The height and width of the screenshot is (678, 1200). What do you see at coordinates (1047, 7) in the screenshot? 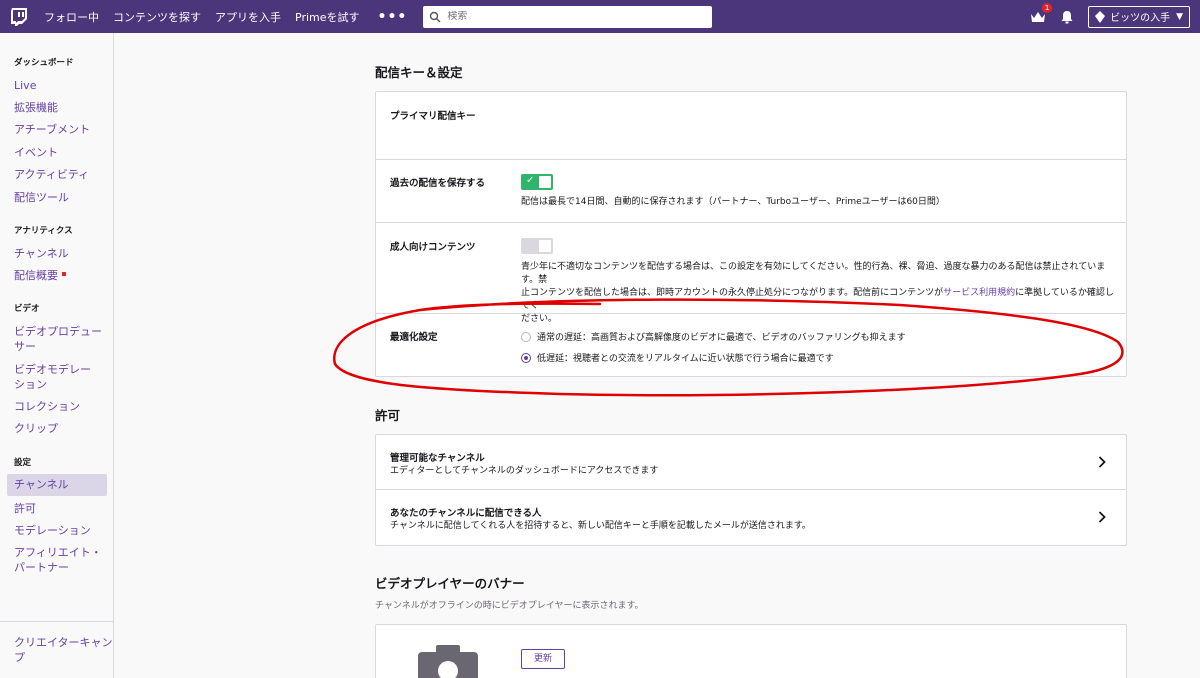
I see `notification-badge: 1` at bounding box center [1047, 7].